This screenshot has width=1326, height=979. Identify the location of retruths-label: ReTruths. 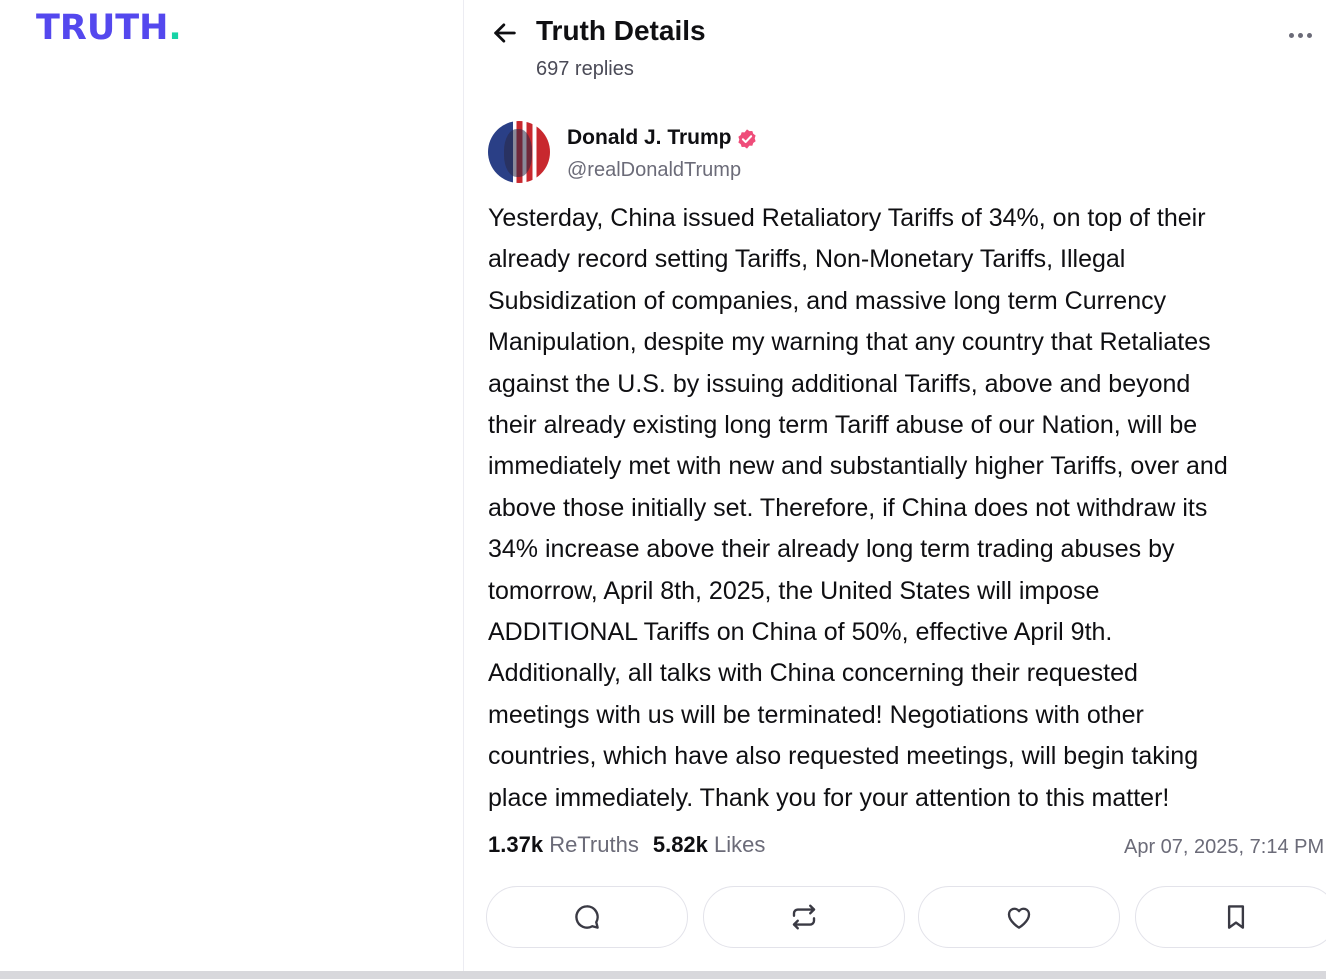
(594, 844).